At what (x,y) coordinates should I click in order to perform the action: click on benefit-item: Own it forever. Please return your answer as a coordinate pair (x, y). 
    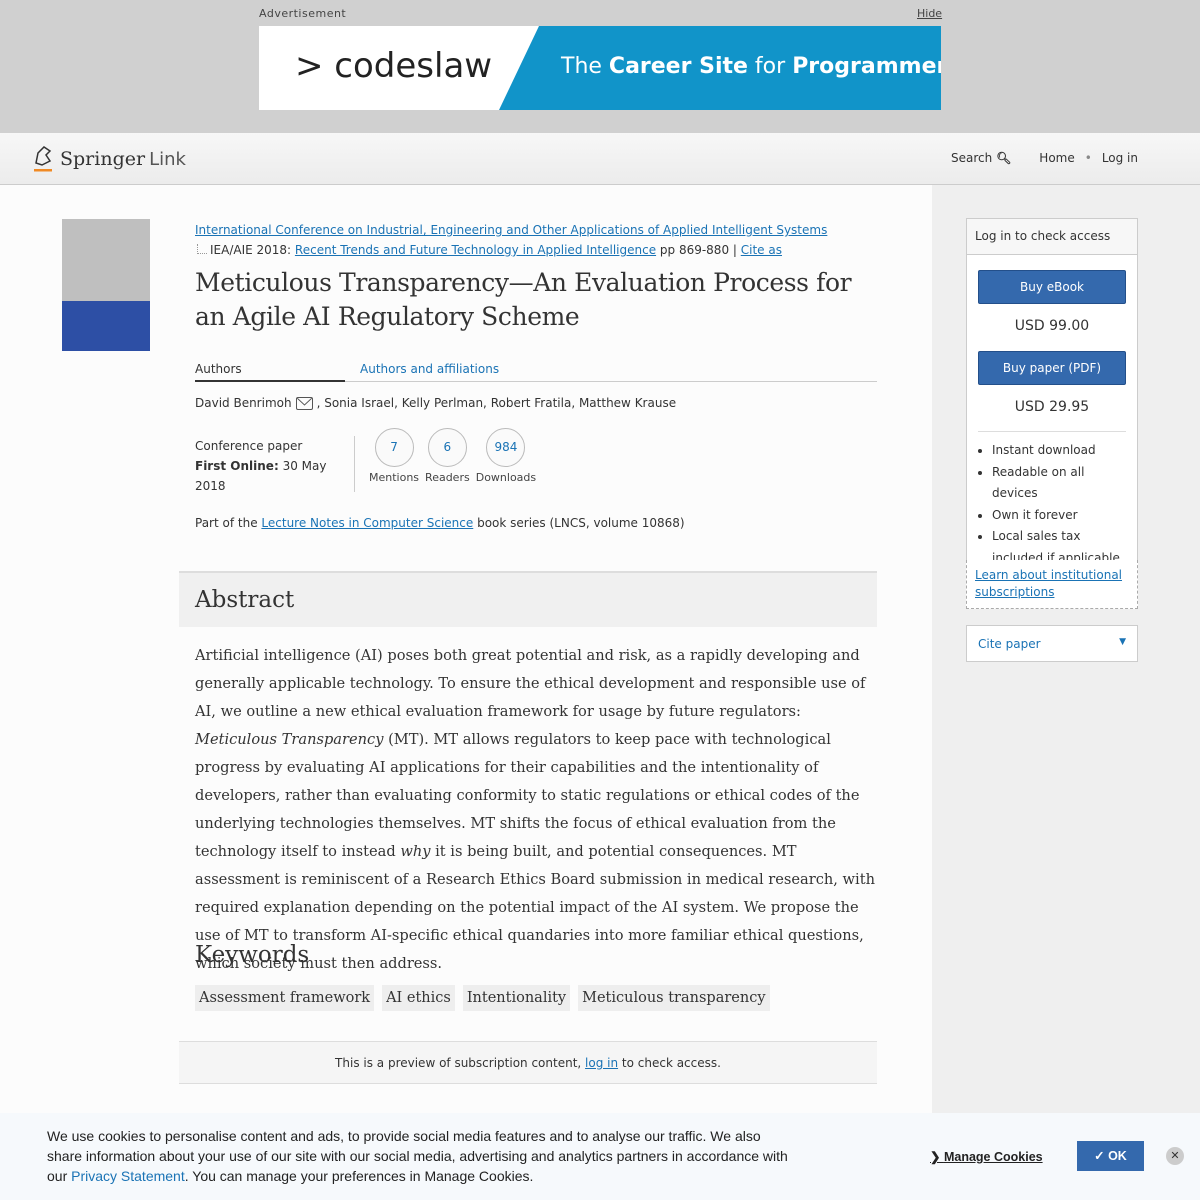
    Looking at the image, I should click on (1059, 516).